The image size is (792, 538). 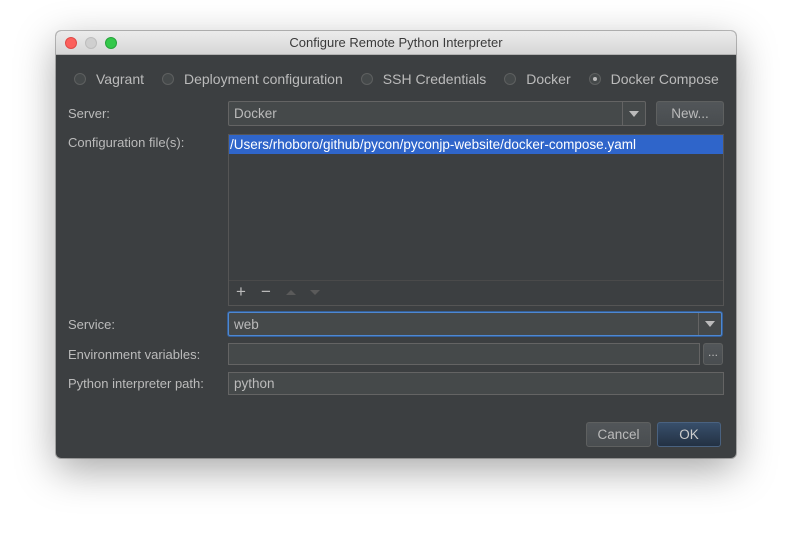 I want to click on env-vars-label: Environment variables:, so click(x=134, y=354).